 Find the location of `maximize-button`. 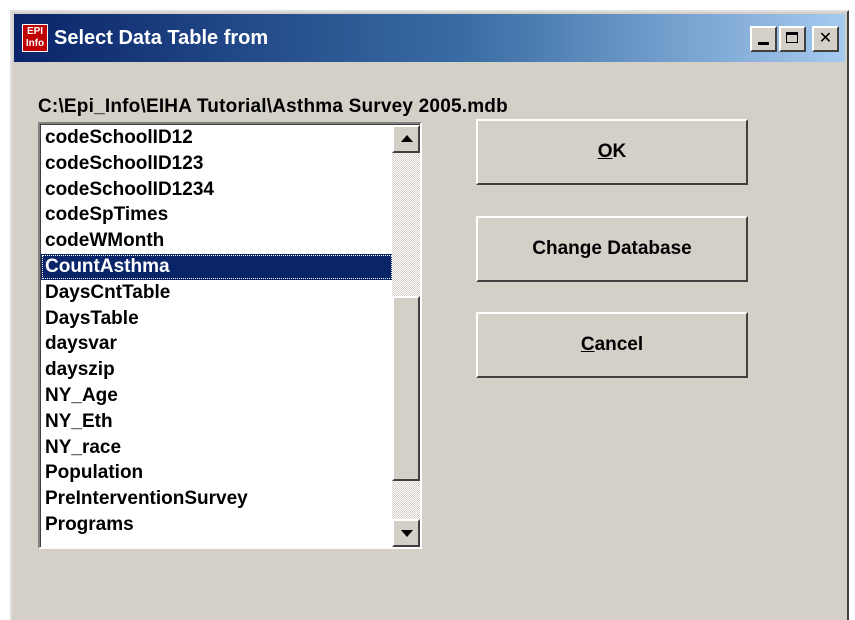

maximize-button is located at coordinates (792, 39).